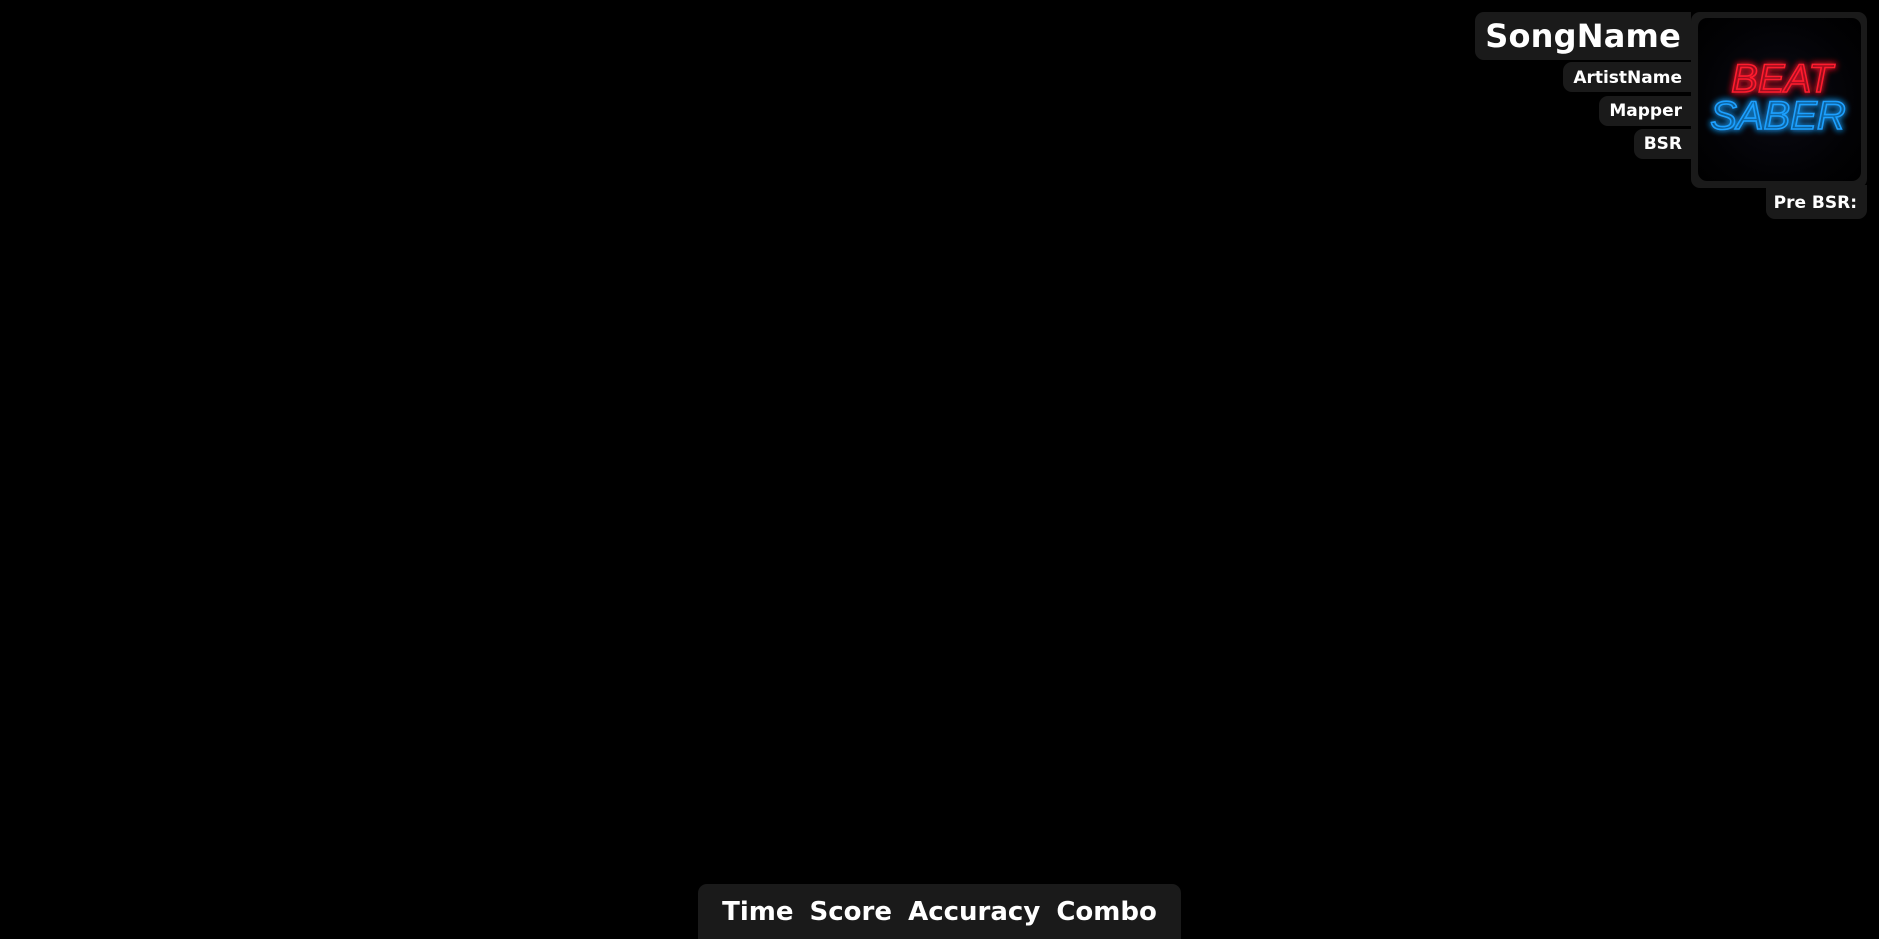  I want to click on beat-saber-logo: BEAT SABER, so click(1777, 97).